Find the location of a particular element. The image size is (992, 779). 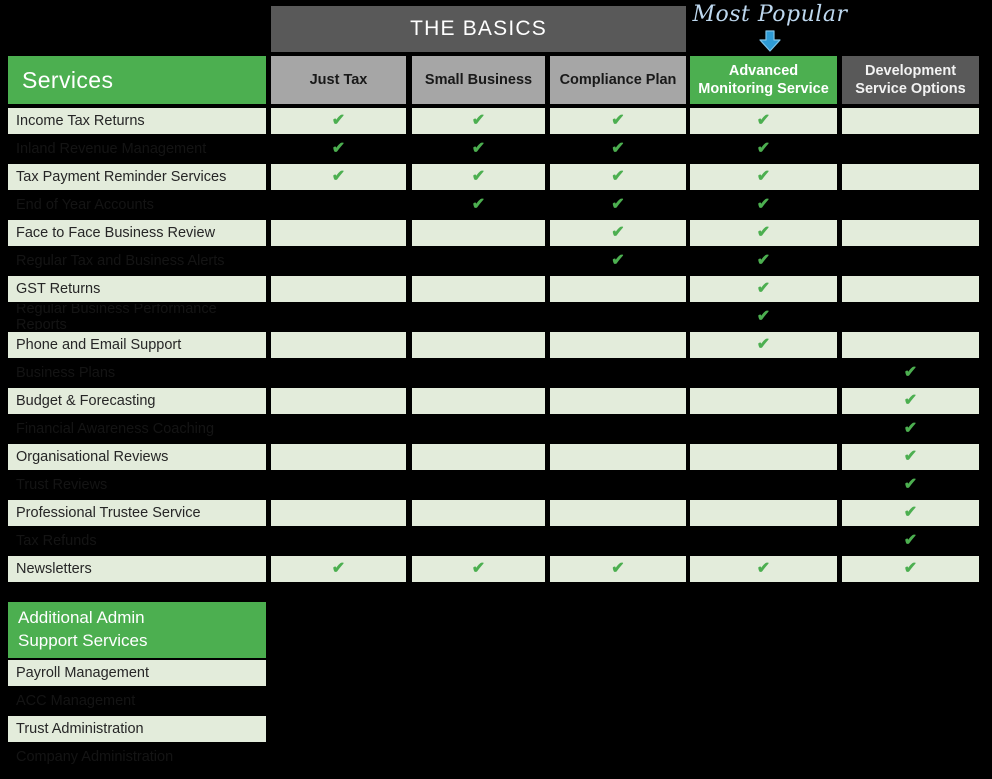

service-row-label: Face to Face Business Review is located at coordinates (137, 233).